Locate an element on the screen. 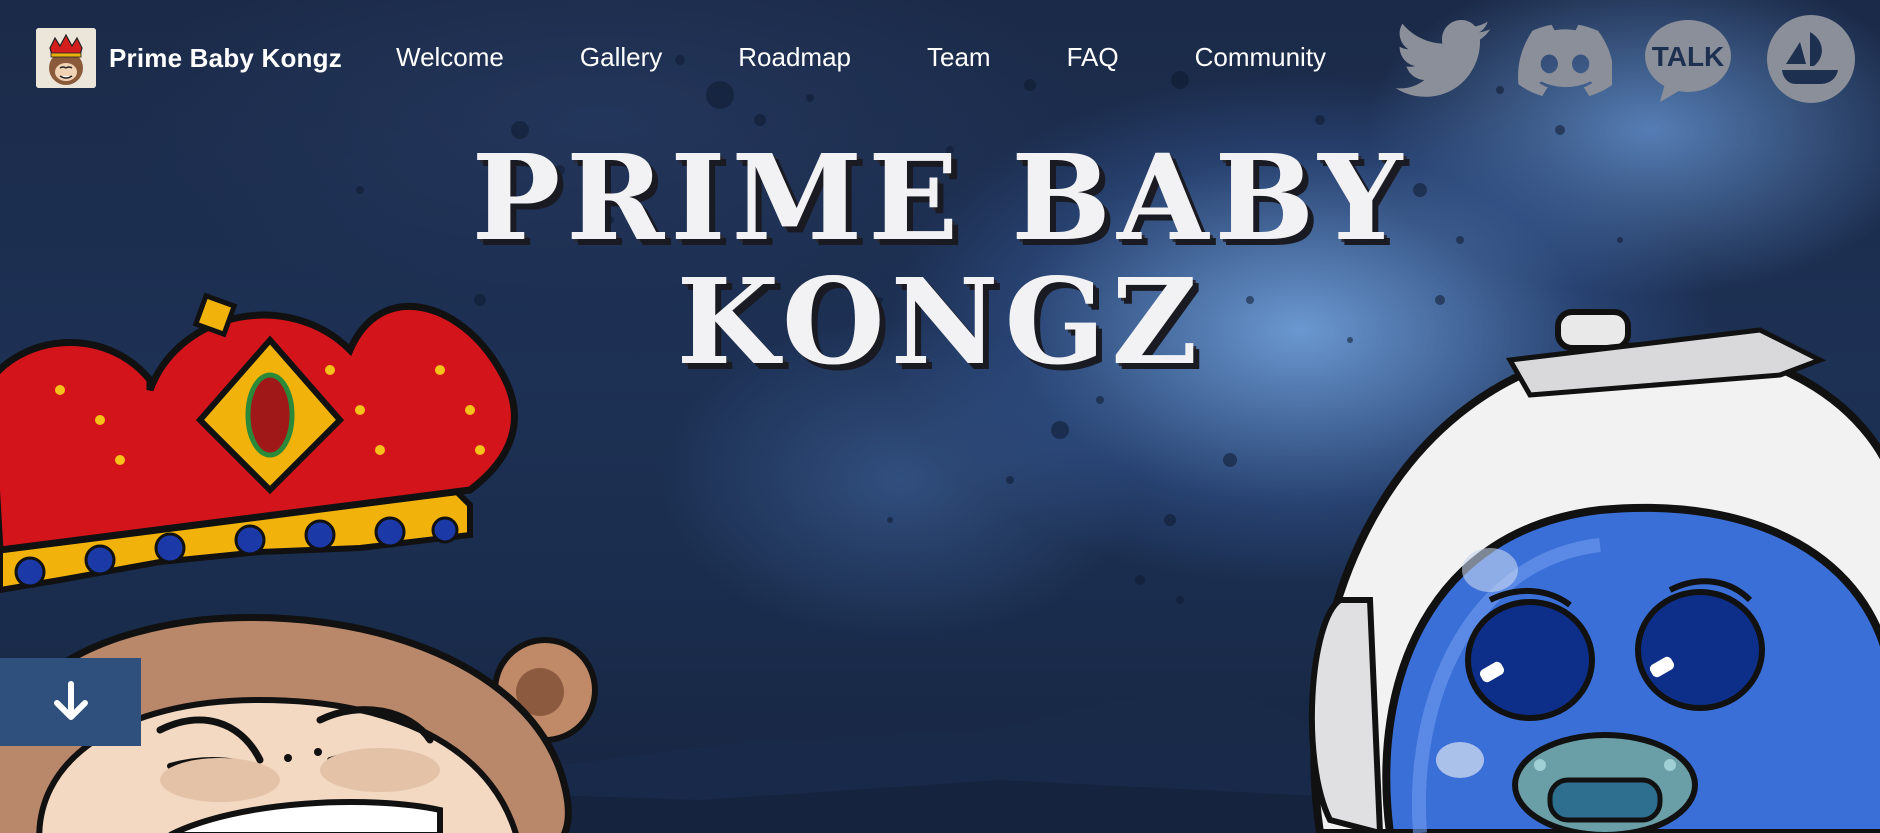  discord-icon is located at coordinates (1565, 60).